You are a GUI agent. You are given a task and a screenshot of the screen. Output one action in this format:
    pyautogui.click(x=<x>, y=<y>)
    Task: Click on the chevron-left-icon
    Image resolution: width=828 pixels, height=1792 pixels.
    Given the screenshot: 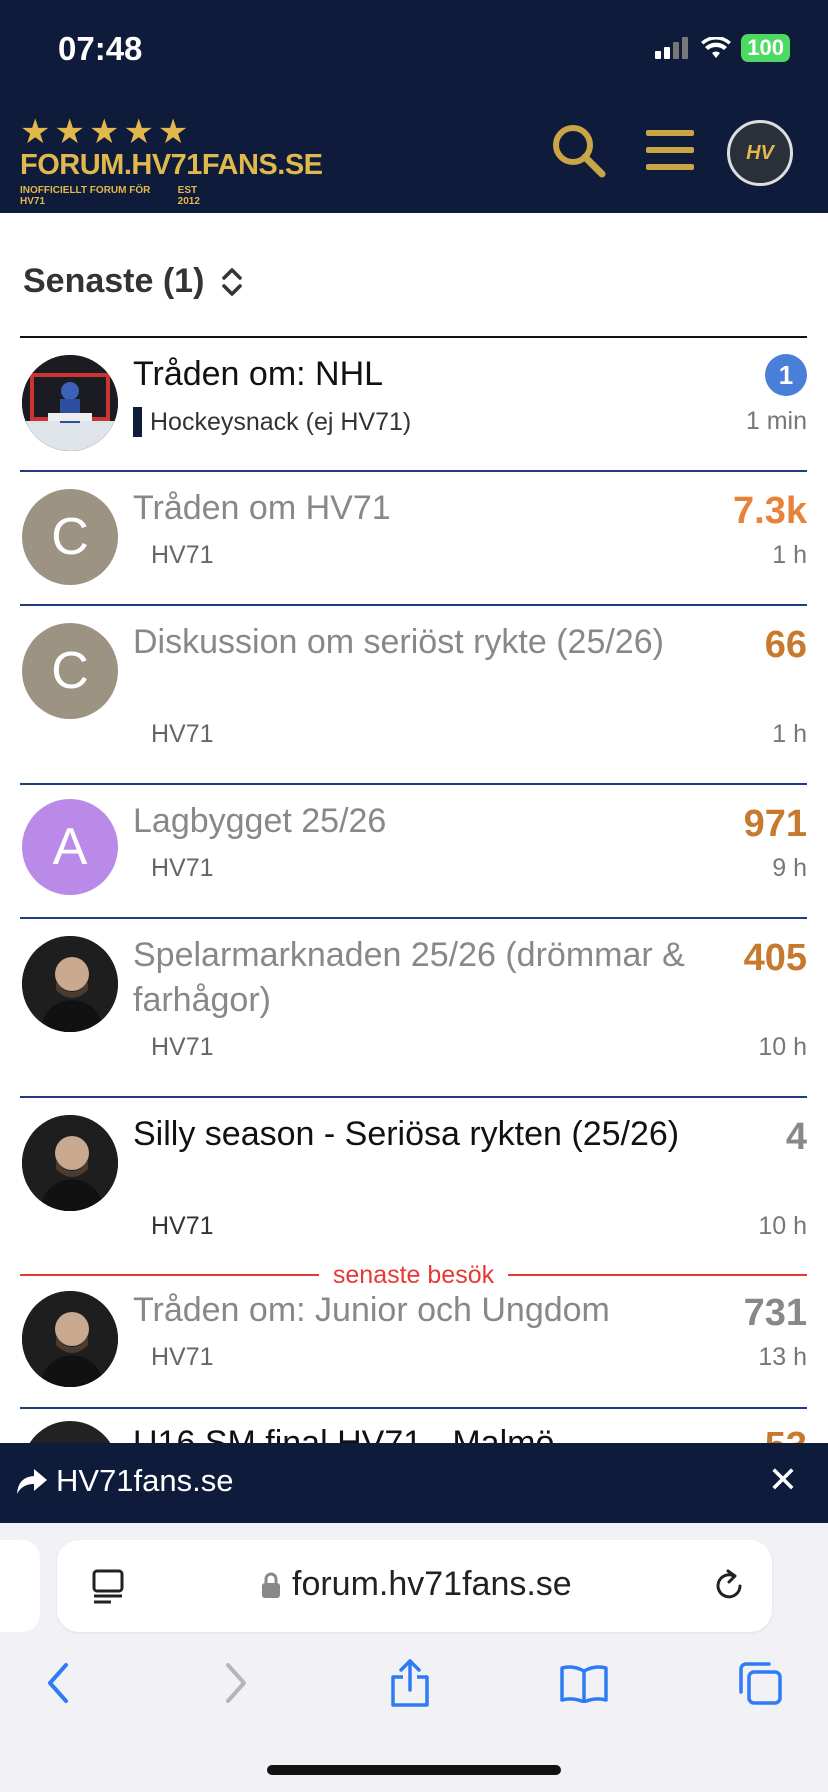 What is the action you would take?
    pyautogui.click(x=58, y=1683)
    